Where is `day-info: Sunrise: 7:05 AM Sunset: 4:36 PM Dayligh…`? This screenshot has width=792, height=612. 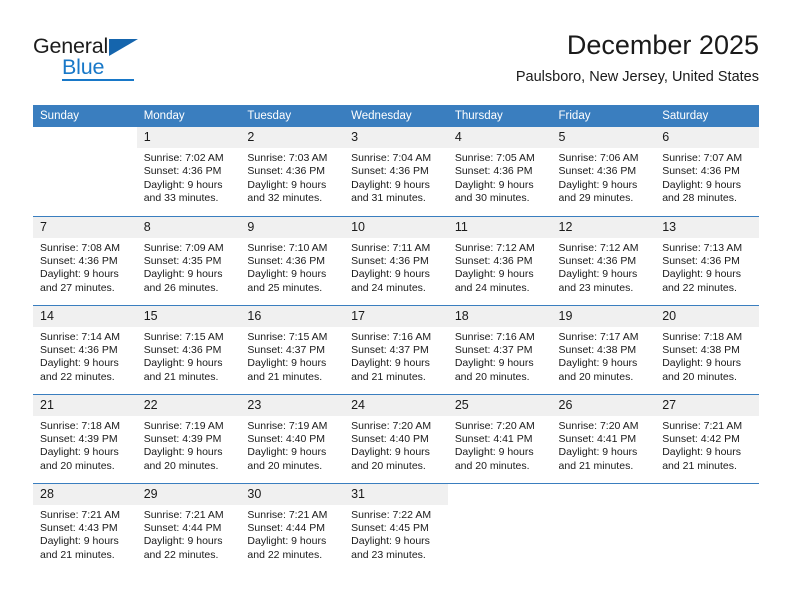 day-info: Sunrise: 7:05 AM Sunset: 4:36 PM Dayligh… is located at coordinates (500, 177).